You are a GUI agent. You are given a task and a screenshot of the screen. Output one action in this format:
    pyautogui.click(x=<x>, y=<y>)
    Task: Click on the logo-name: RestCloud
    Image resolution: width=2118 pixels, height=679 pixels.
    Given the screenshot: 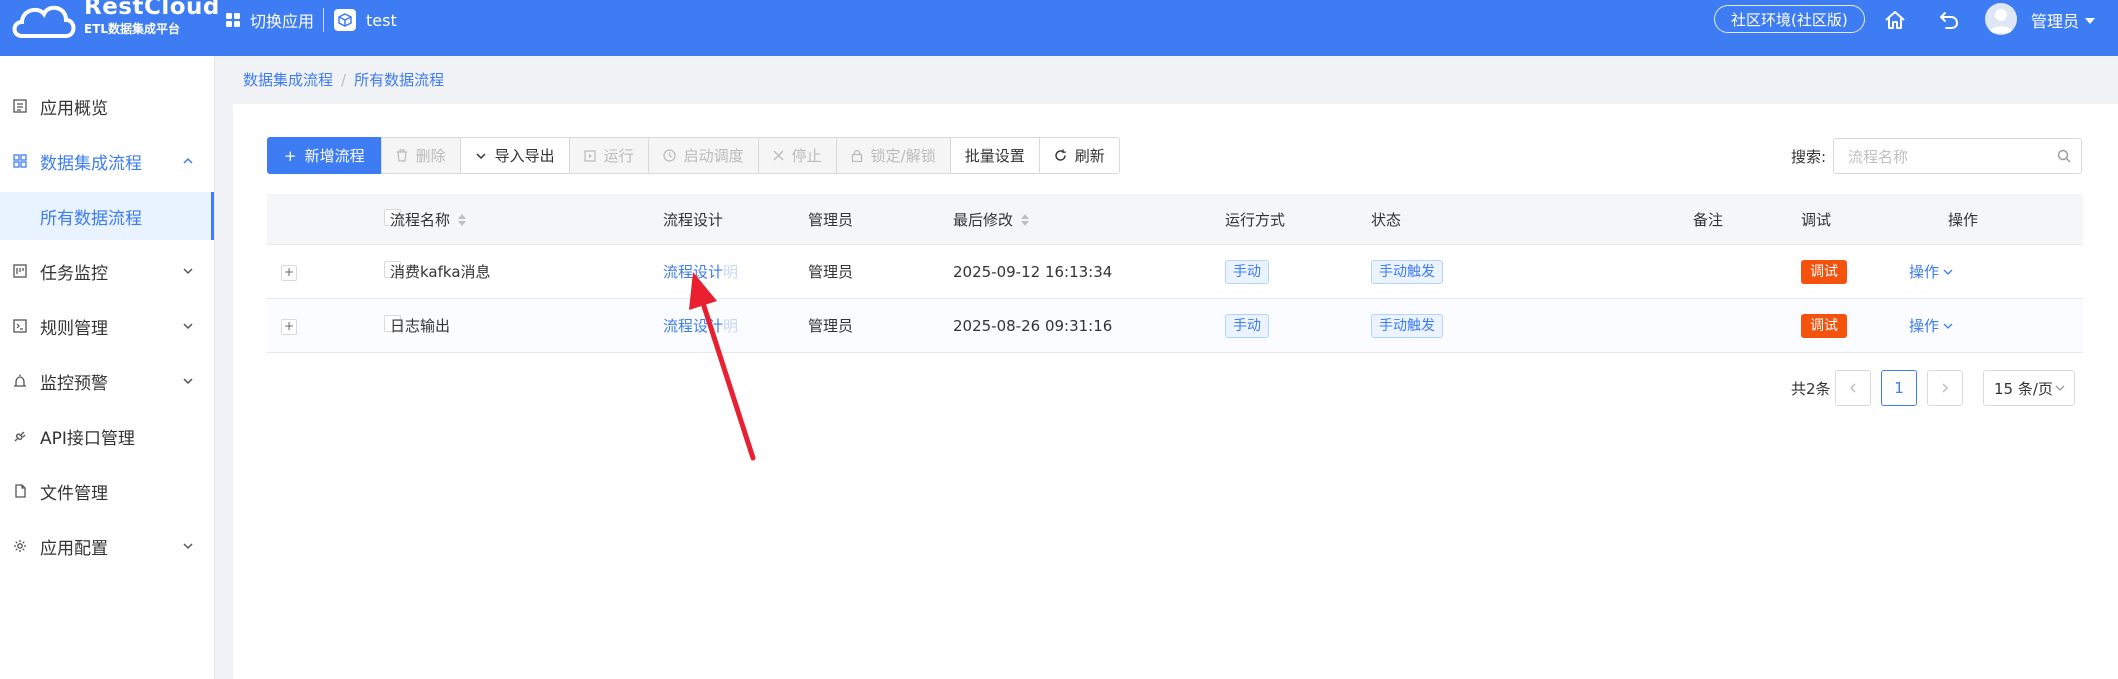 What is the action you would take?
    pyautogui.click(x=152, y=10)
    